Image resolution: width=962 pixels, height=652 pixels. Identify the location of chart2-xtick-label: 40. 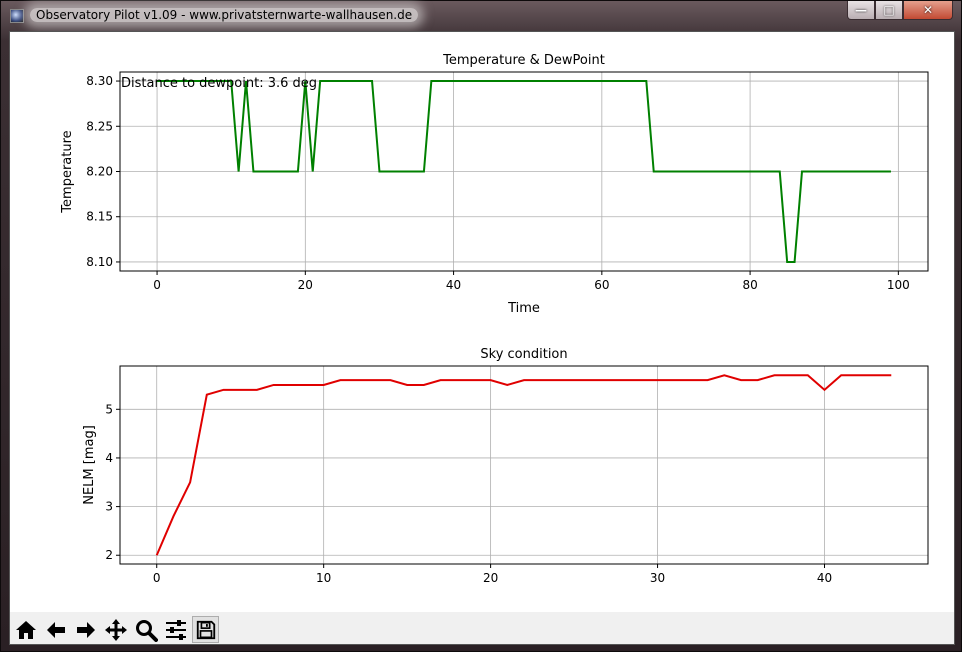
(824, 578).